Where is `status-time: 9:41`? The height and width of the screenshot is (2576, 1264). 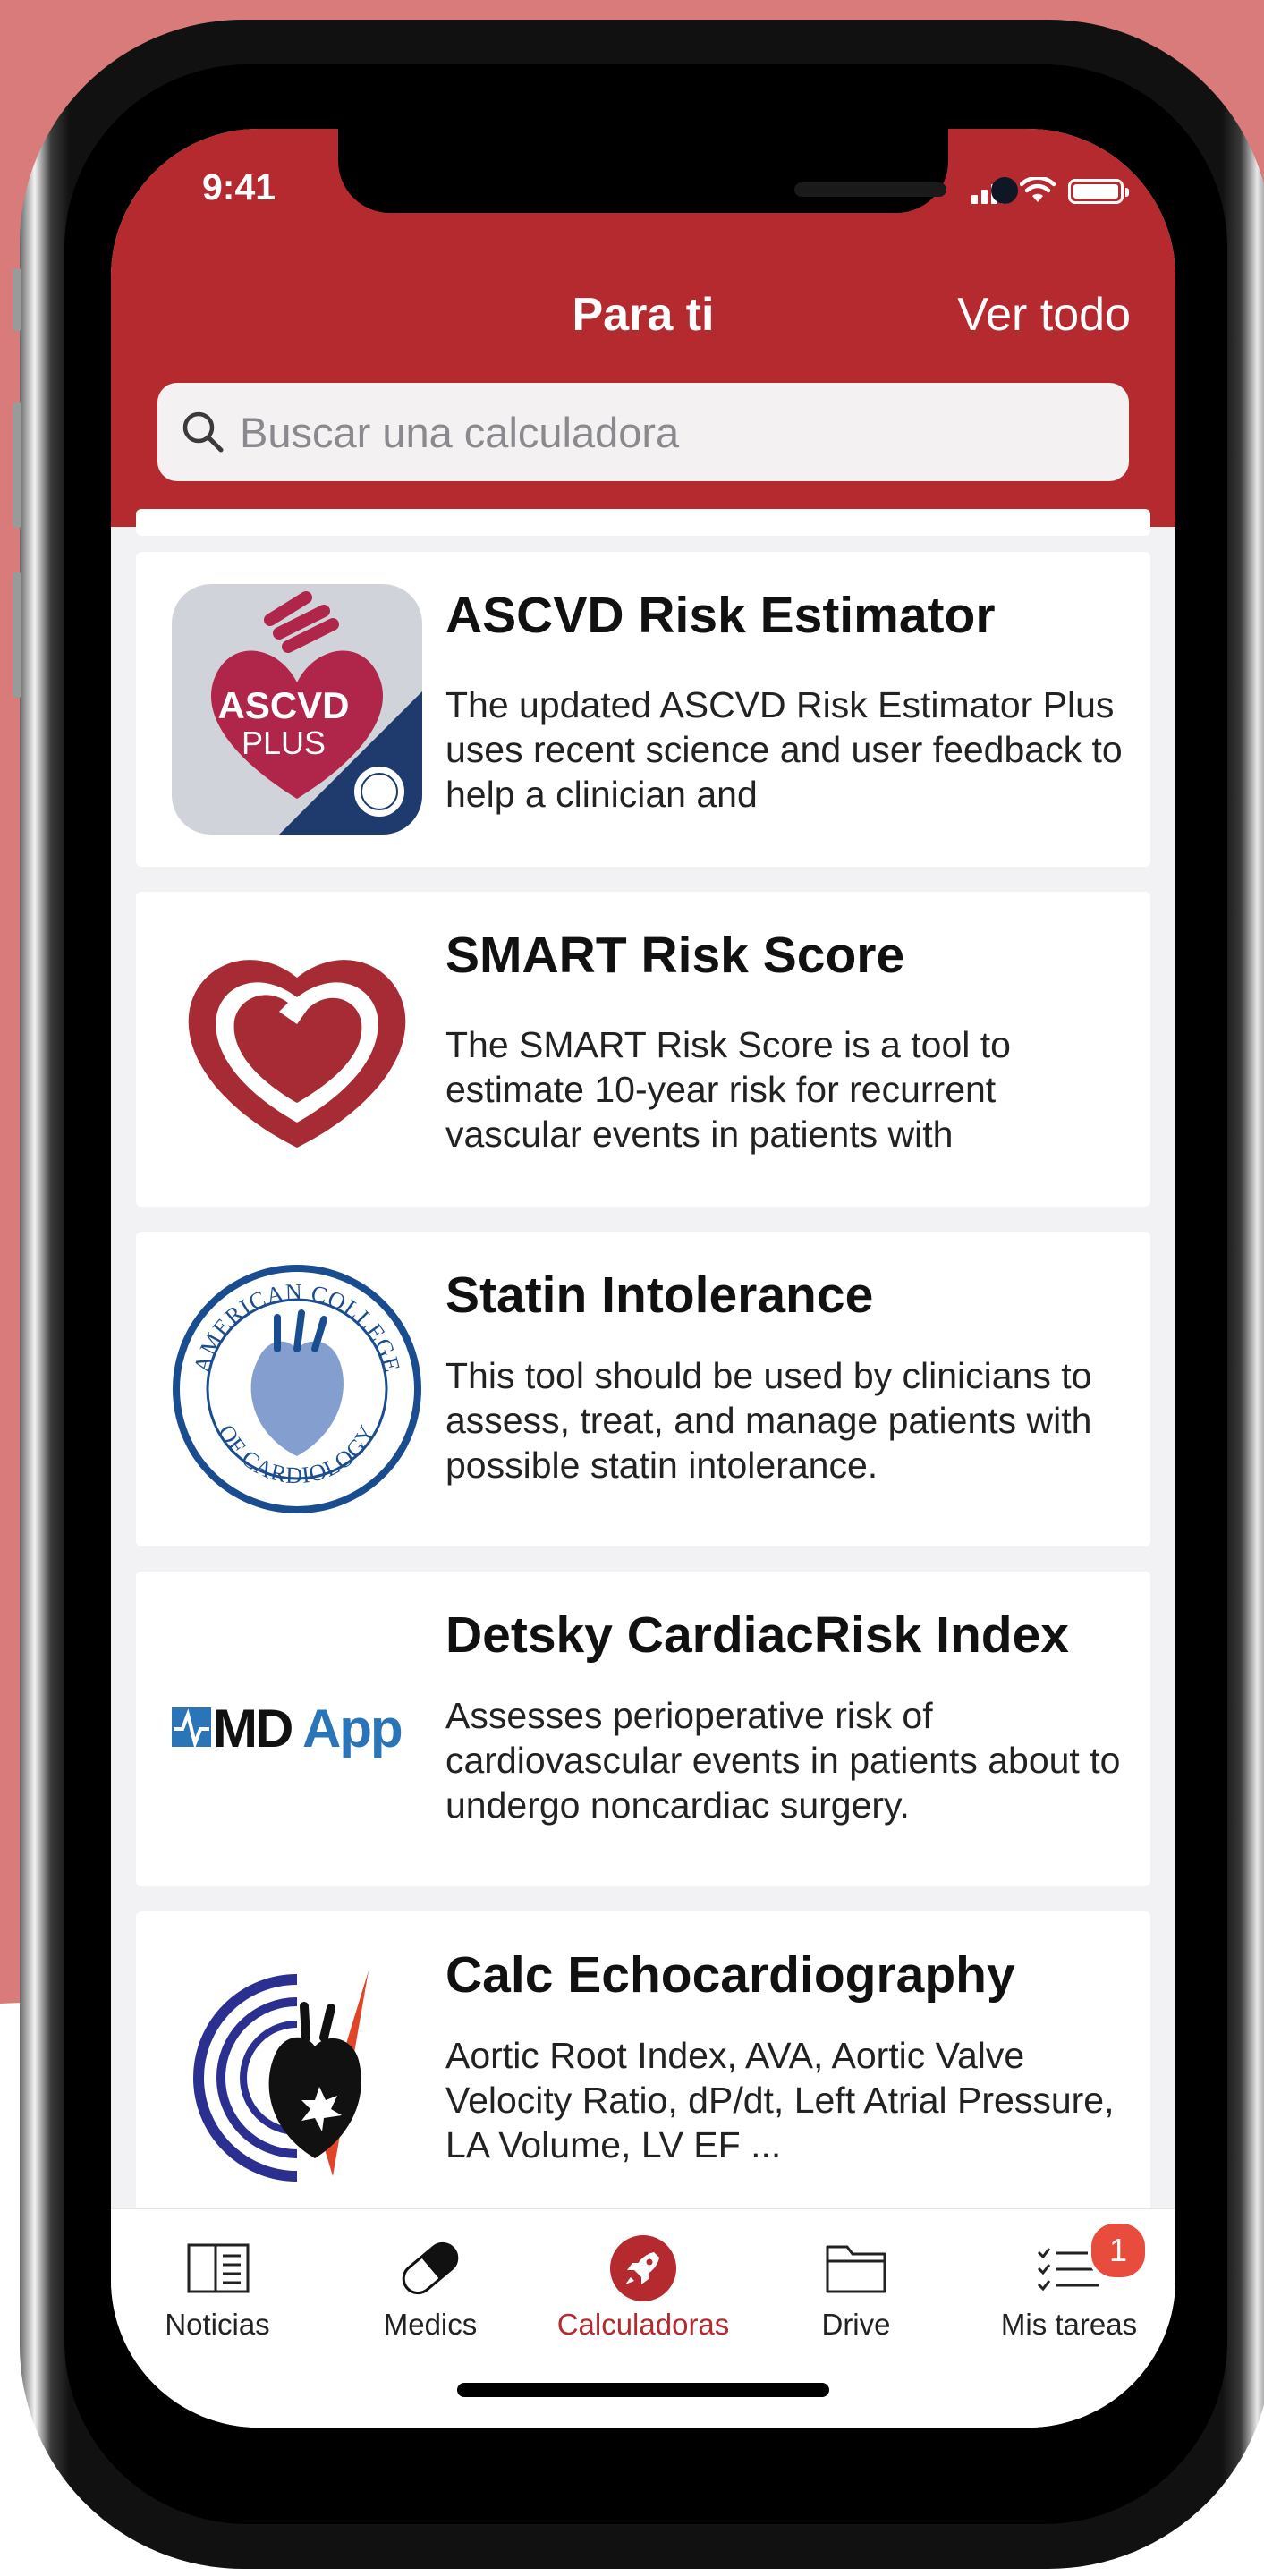 status-time: 9:41 is located at coordinates (239, 187).